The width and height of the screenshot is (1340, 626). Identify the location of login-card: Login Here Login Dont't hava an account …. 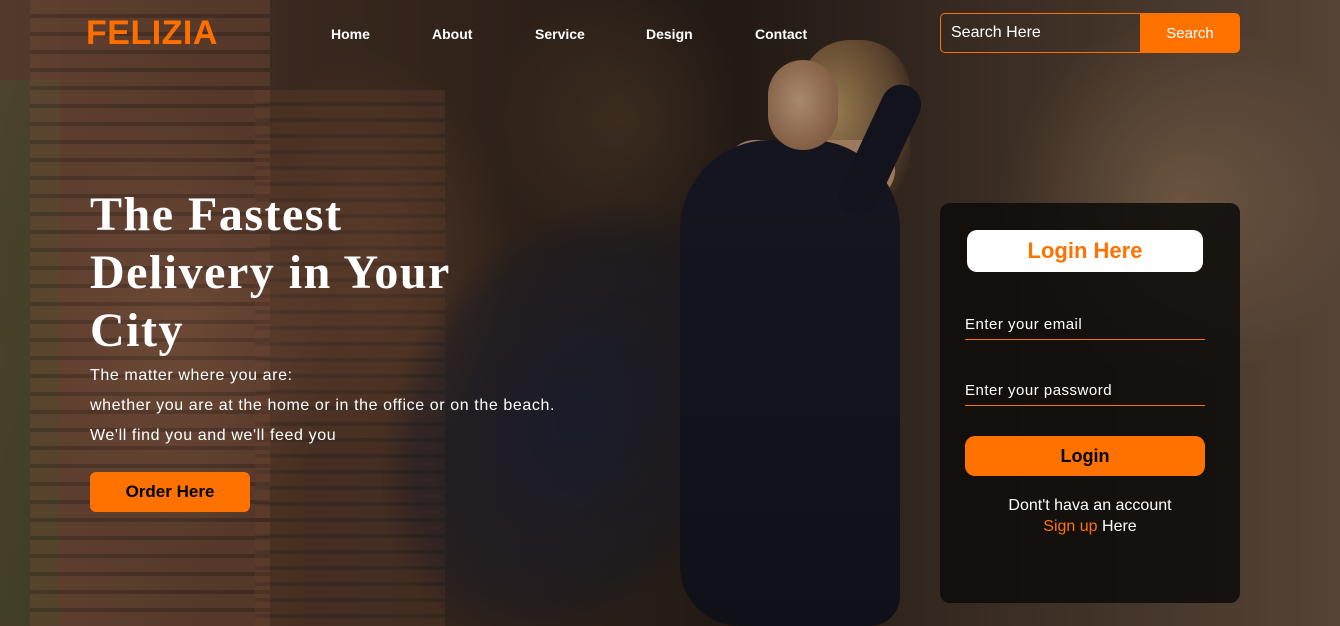
(1090, 403).